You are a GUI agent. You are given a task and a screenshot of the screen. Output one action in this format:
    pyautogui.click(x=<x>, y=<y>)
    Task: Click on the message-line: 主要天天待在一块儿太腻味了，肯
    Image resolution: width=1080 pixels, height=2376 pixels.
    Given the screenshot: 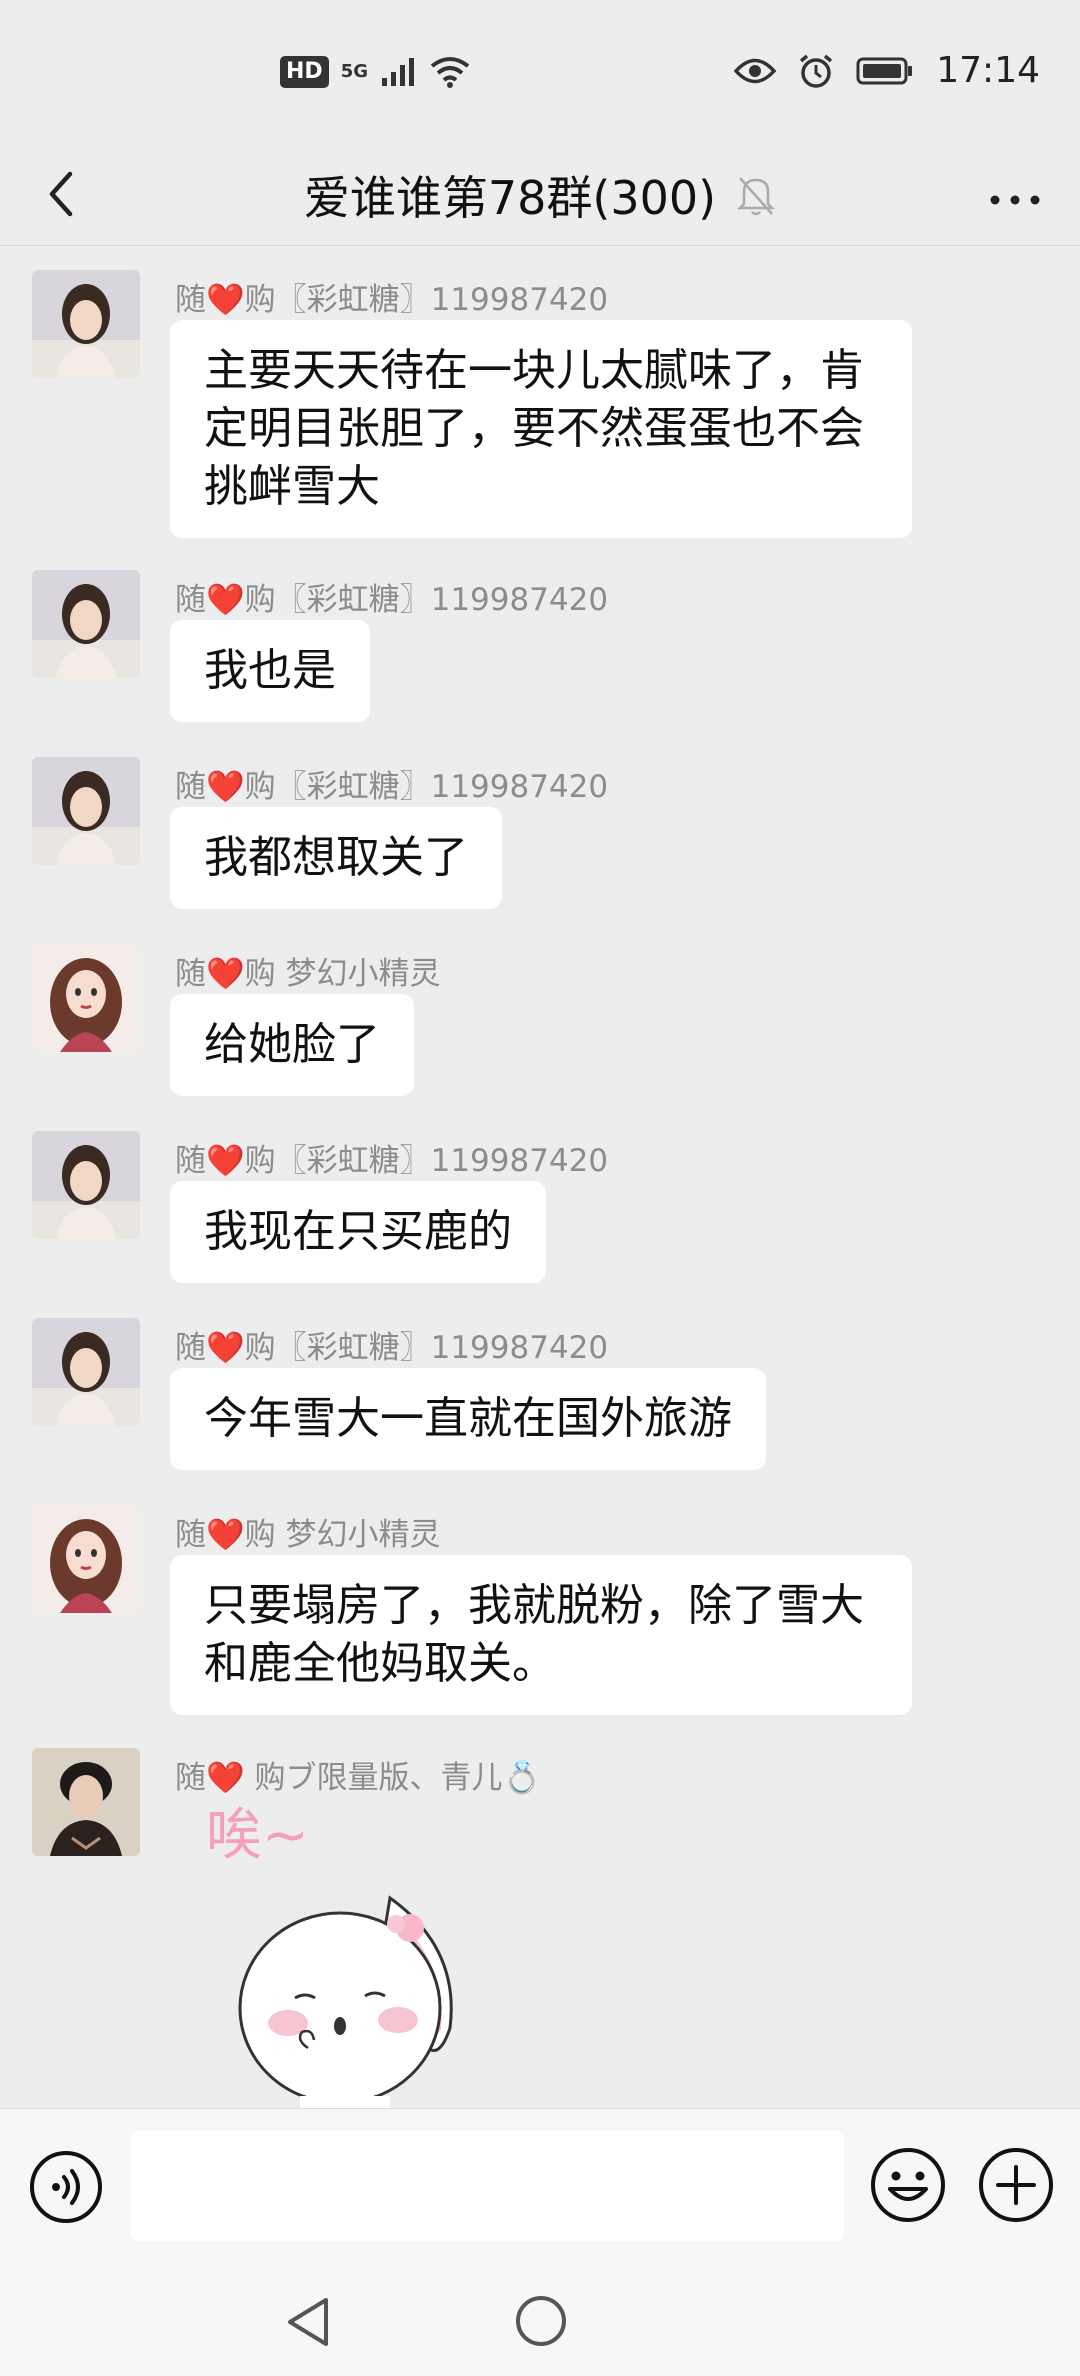 What is the action you would take?
    pyautogui.click(x=534, y=370)
    